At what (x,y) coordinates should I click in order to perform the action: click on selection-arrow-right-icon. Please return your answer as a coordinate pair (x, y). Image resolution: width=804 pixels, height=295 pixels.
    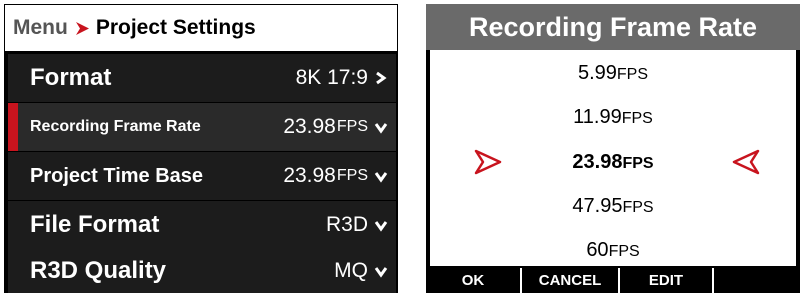
    Looking at the image, I should click on (488, 162).